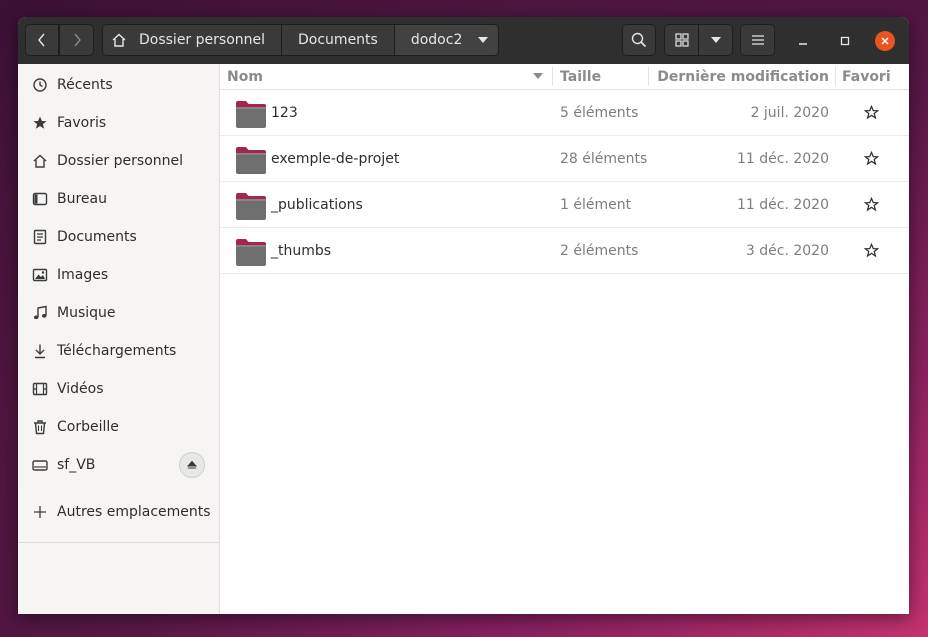  I want to click on maximize-button, so click(845, 41).